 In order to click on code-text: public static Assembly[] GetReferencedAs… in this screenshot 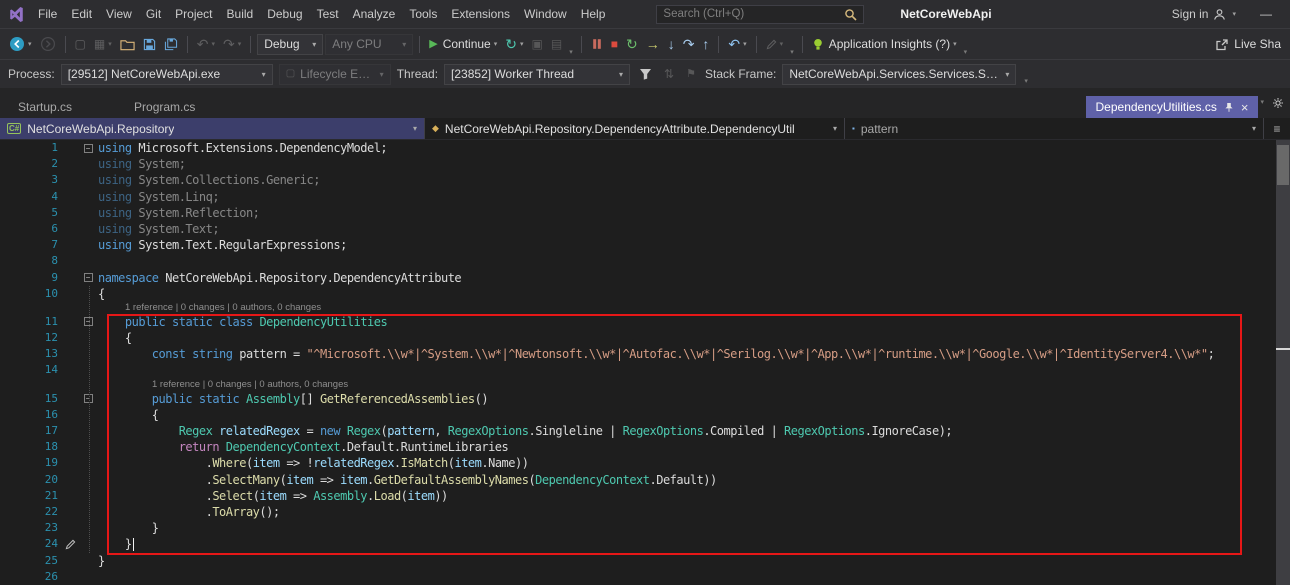, I will do `click(291, 399)`.